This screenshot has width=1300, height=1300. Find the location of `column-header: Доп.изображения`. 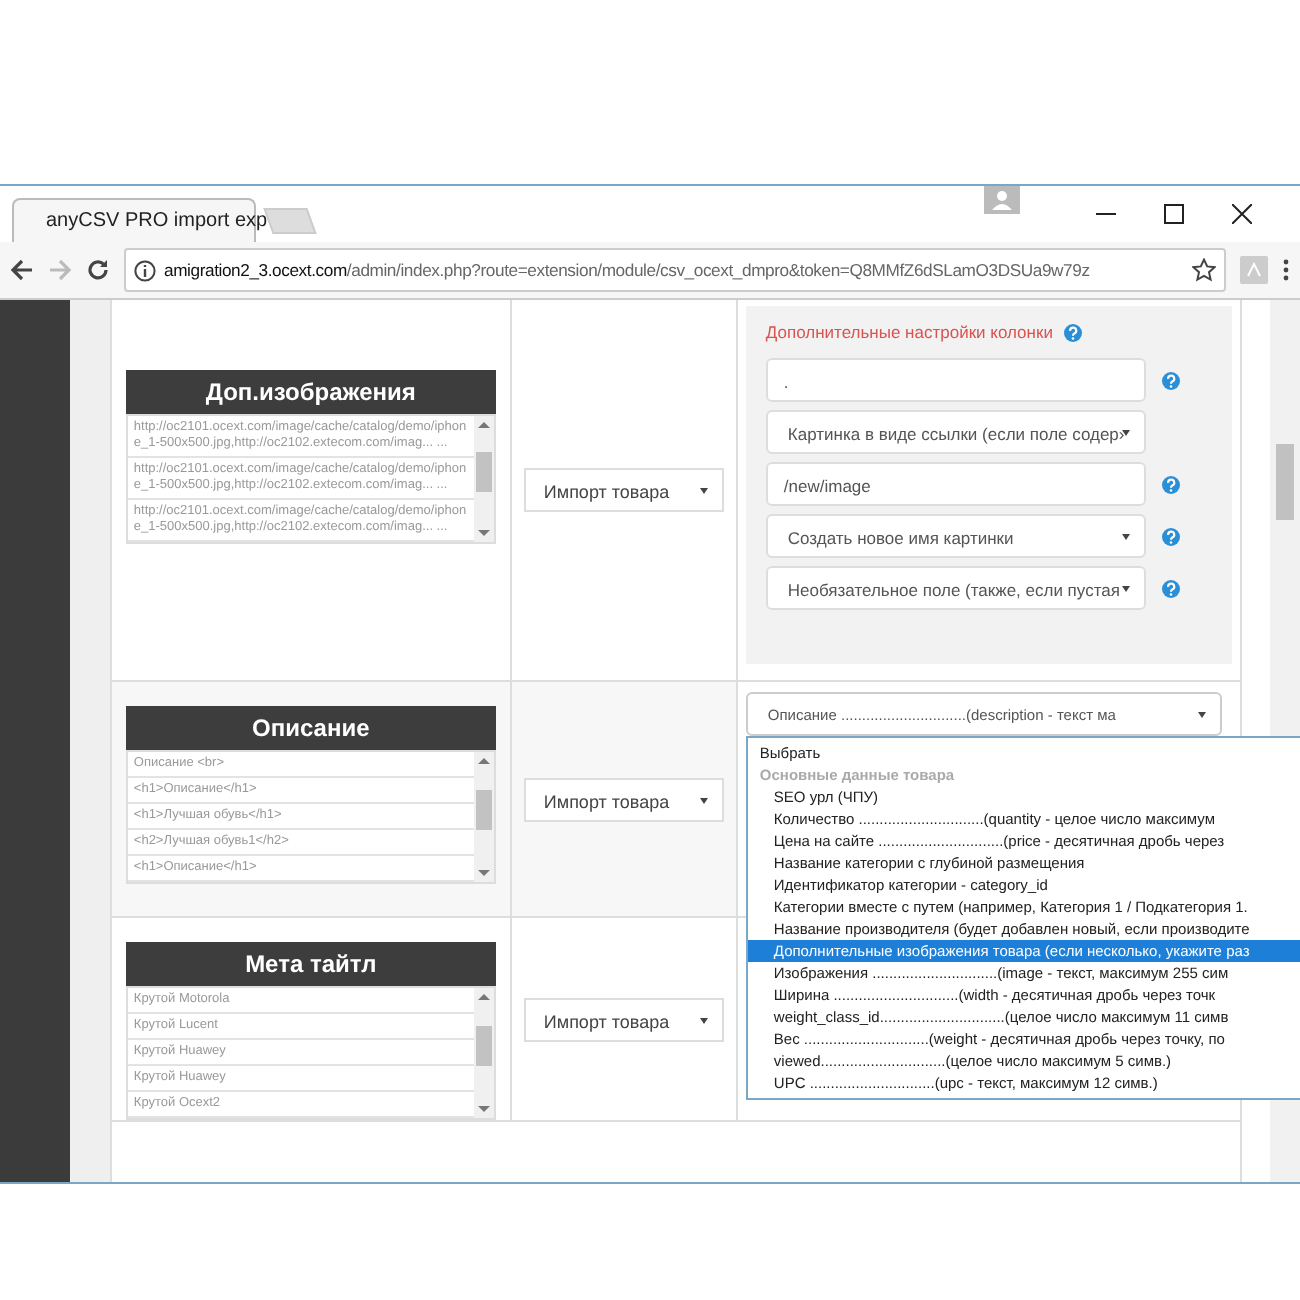

column-header: Доп.изображения is located at coordinates (310, 392).